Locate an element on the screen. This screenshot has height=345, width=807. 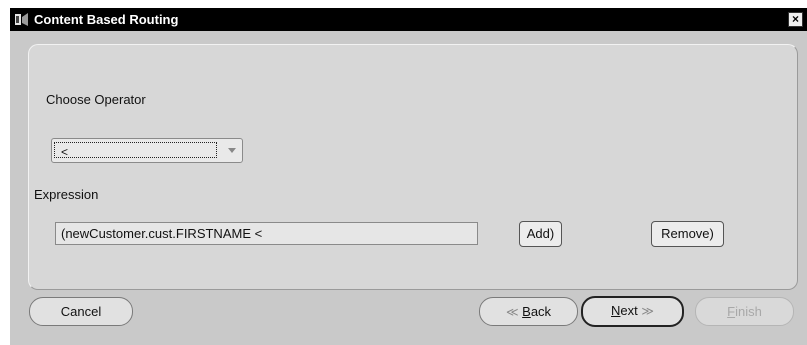
next-button: Next ≫ is located at coordinates (632, 311).